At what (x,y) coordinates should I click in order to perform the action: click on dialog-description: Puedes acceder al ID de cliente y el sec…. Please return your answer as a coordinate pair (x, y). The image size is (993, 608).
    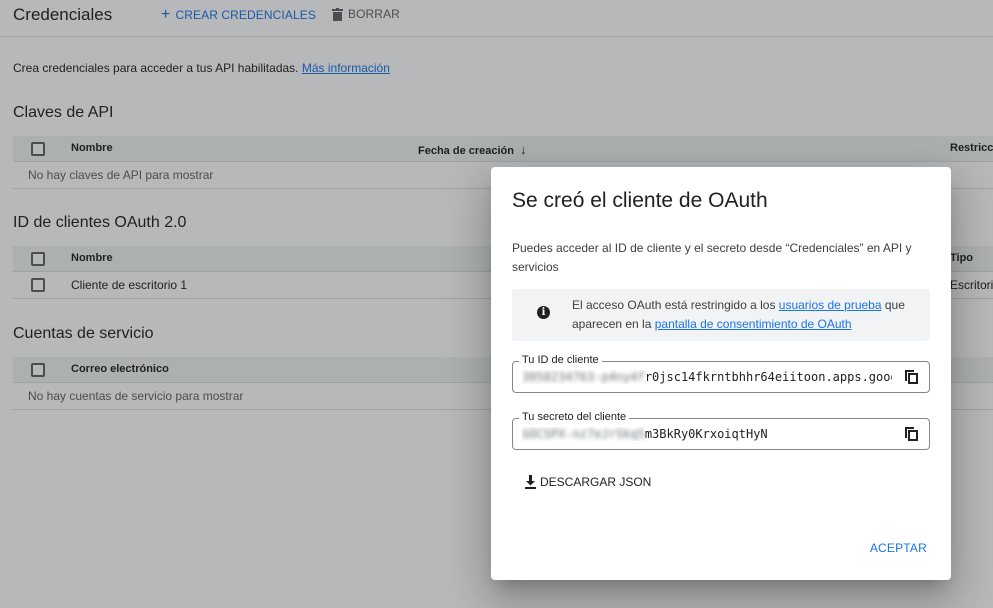
    Looking at the image, I should click on (712, 257).